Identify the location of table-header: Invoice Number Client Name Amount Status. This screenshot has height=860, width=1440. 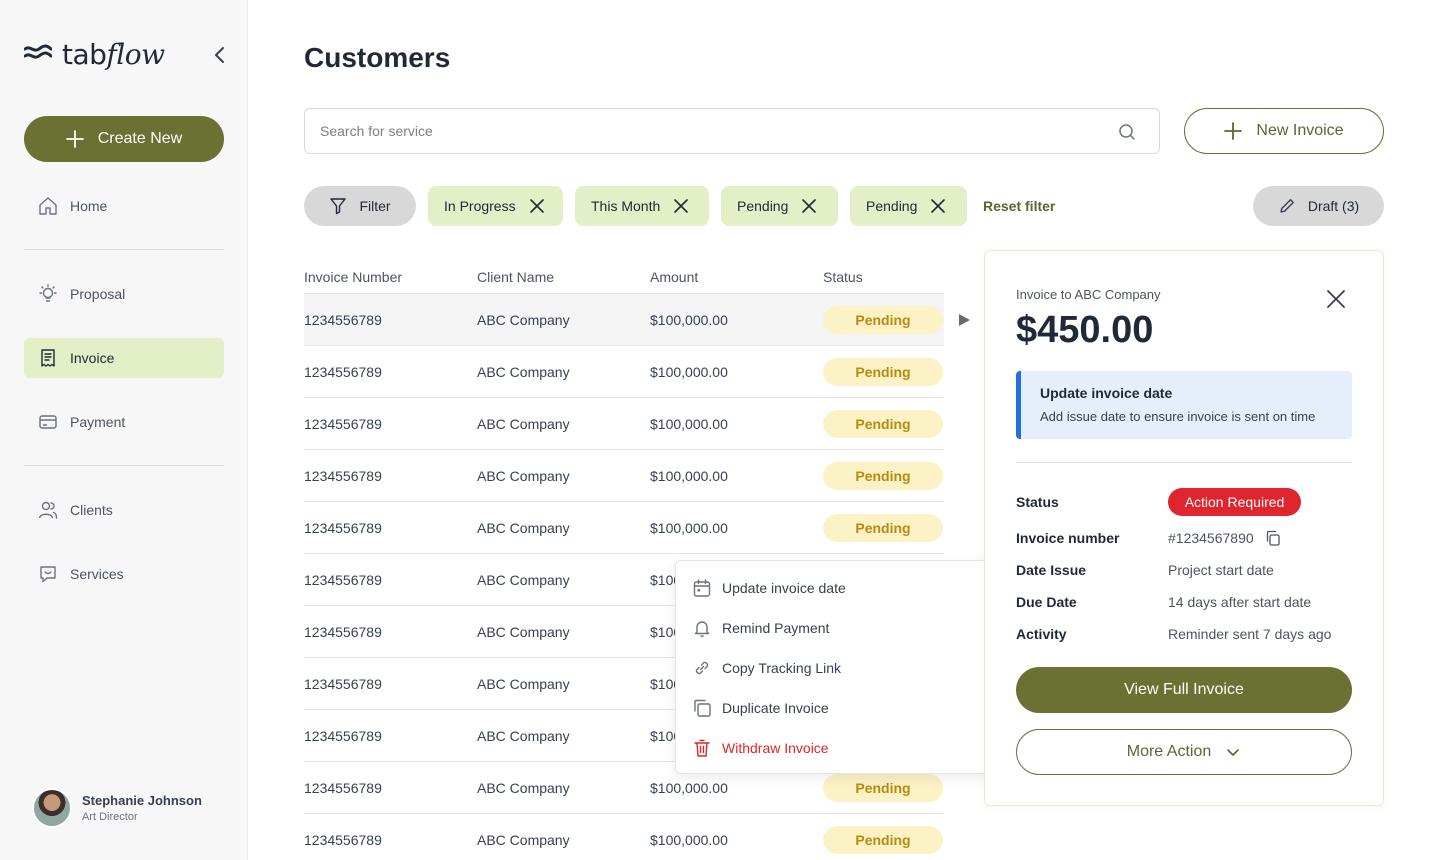
(624, 277).